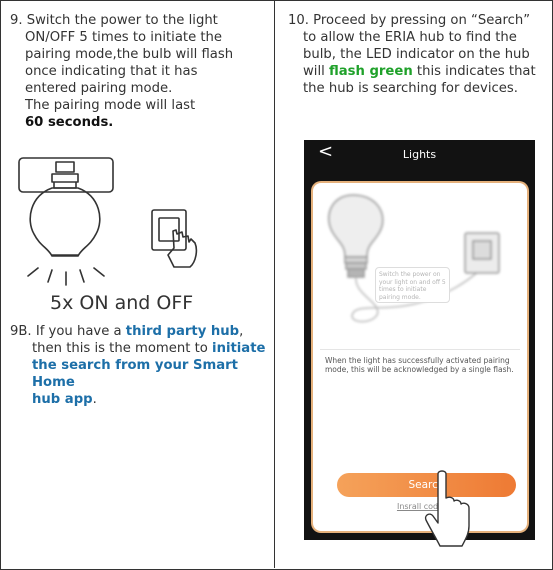  Describe the element at coordinates (182, 331) in the screenshot. I see `third-party-hub-highlight: third party hub` at that location.